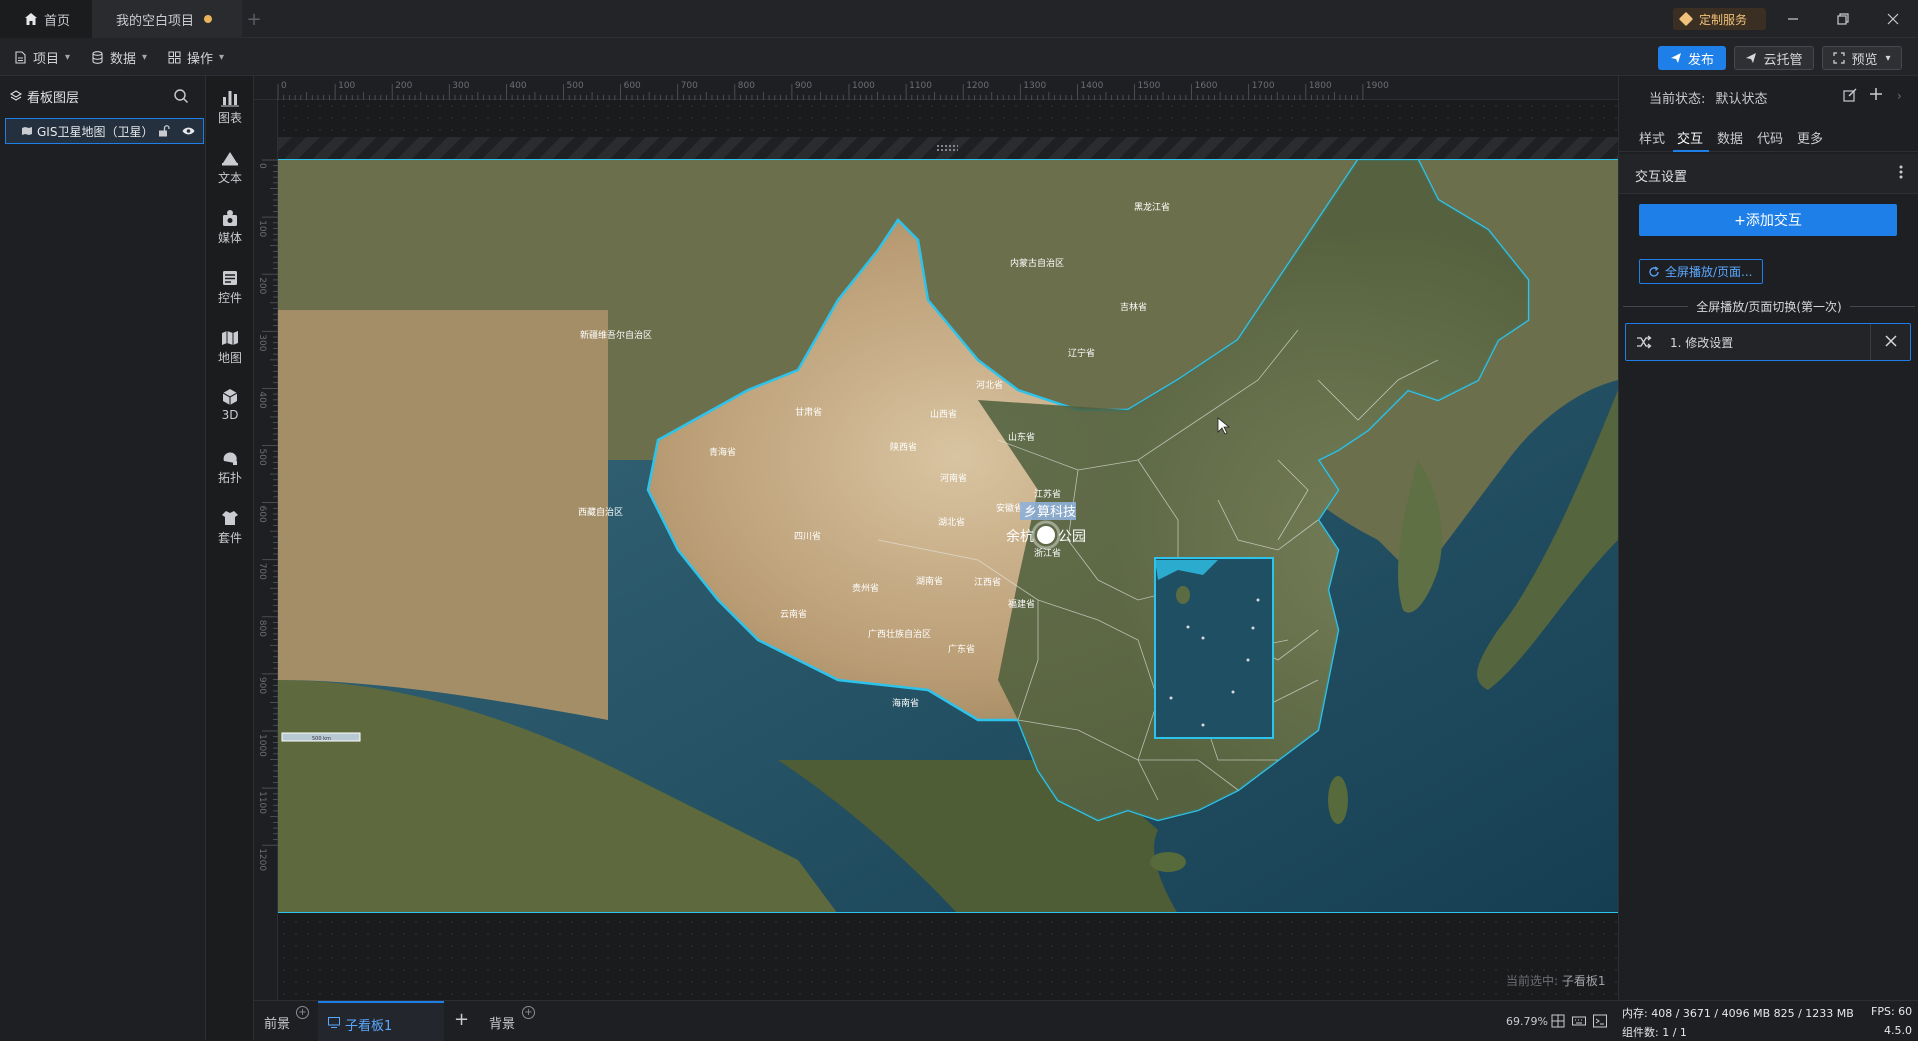 This screenshot has height=1041, width=1918. I want to click on send-icon, so click(1751, 58).